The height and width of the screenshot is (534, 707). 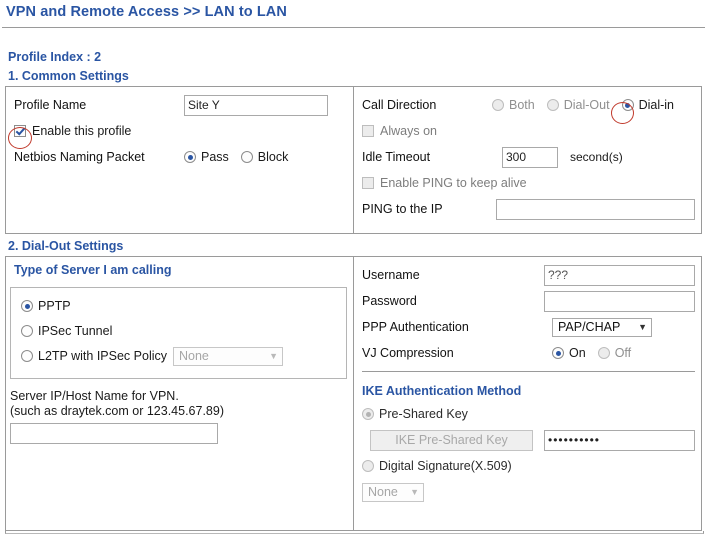 What do you see at coordinates (453, 183) in the screenshot?
I see `enable-ping-label: Enable PING to keep alive` at bounding box center [453, 183].